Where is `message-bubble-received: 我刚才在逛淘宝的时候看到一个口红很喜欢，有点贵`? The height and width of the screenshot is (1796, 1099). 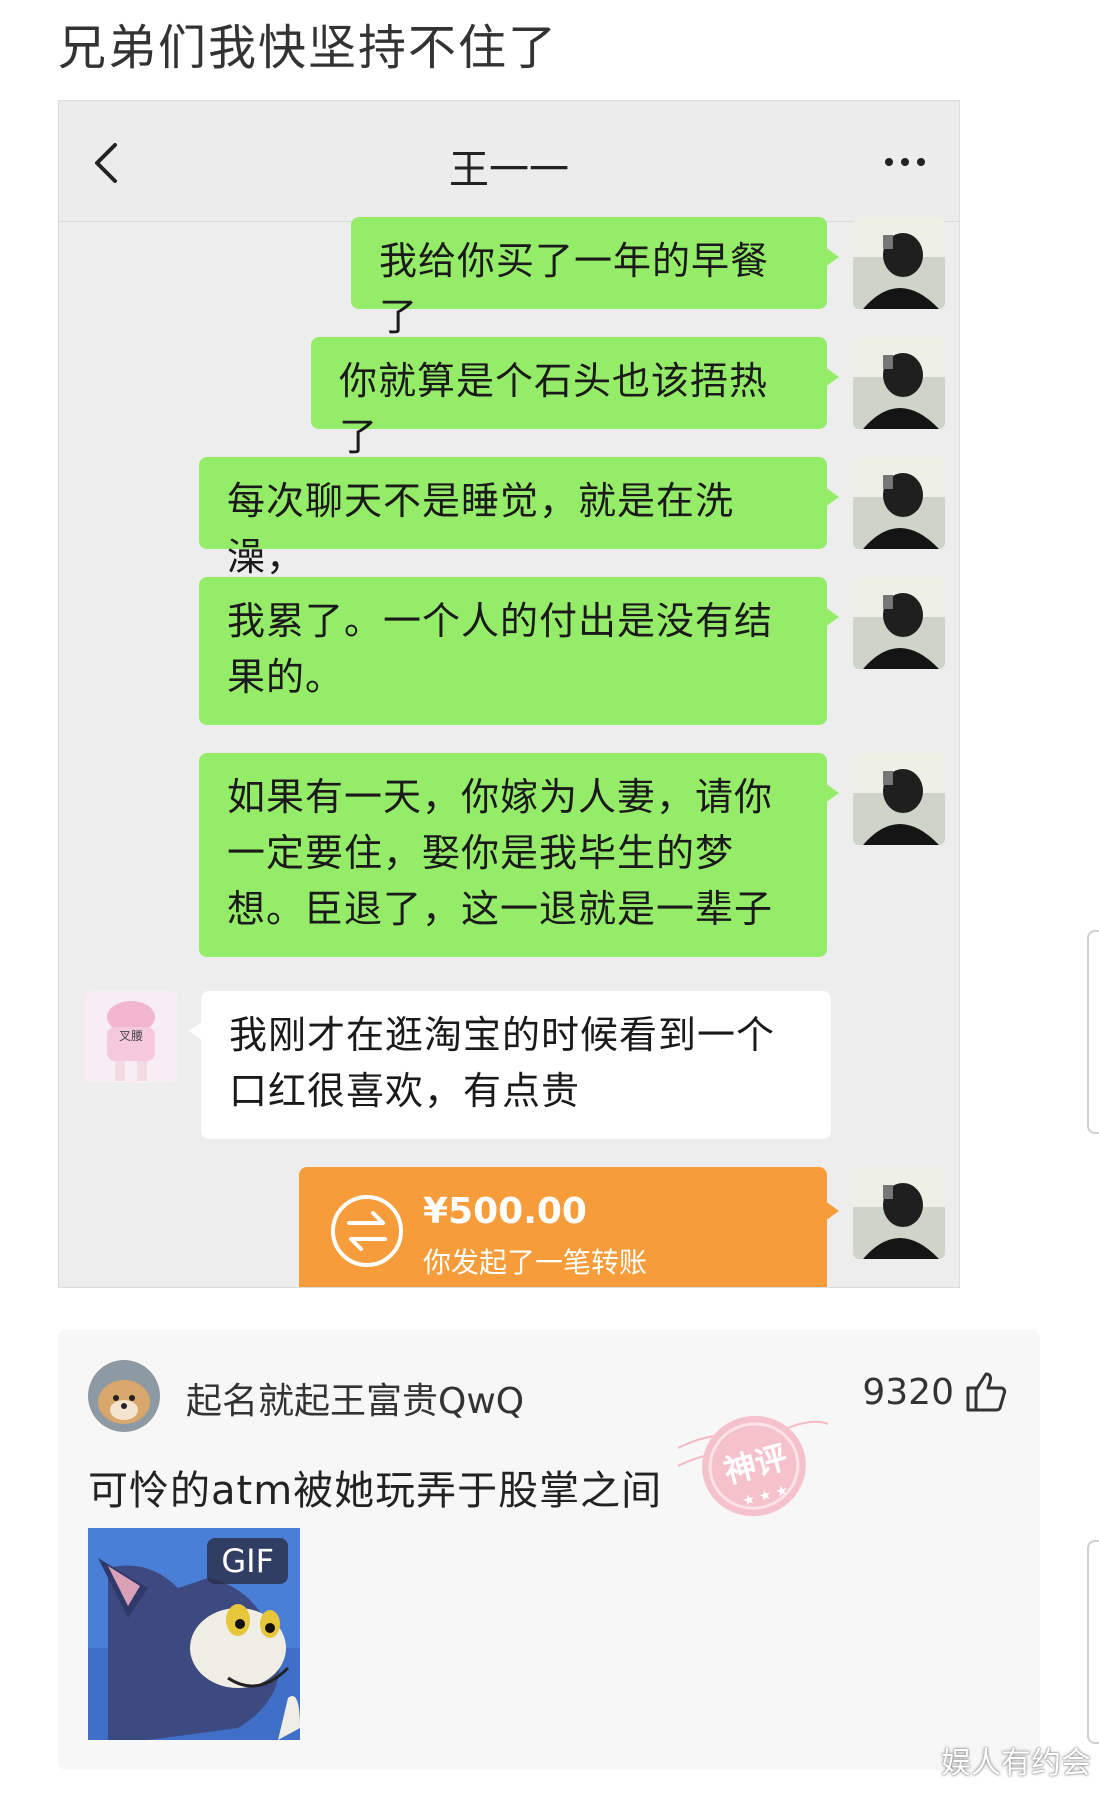 message-bubble-received: 我刚才在逛淘宝的时候看到一个口红很喜欢，有点贵 is located at coordinates (510, 1065).